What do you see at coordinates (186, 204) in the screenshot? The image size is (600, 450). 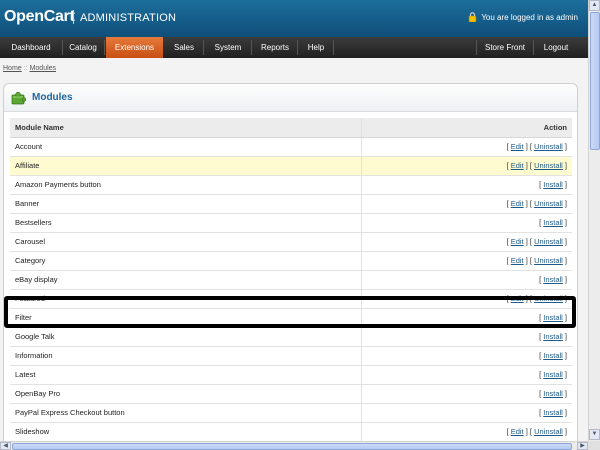 I see `module-name: Banner` at bounding box center [186, 204].